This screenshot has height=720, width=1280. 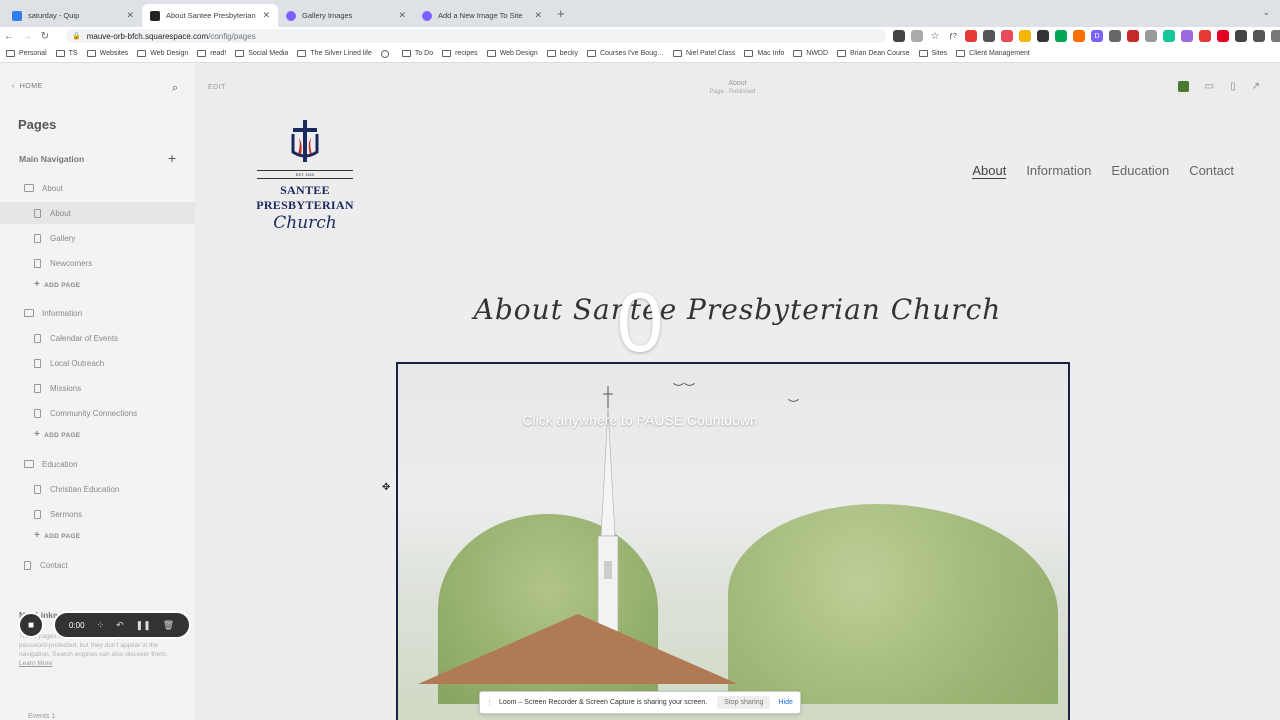 What do you see at coordinates (417, 53) in the screenshot?
I see `bookmark-item: To Do` at bounding box center [417, 53].